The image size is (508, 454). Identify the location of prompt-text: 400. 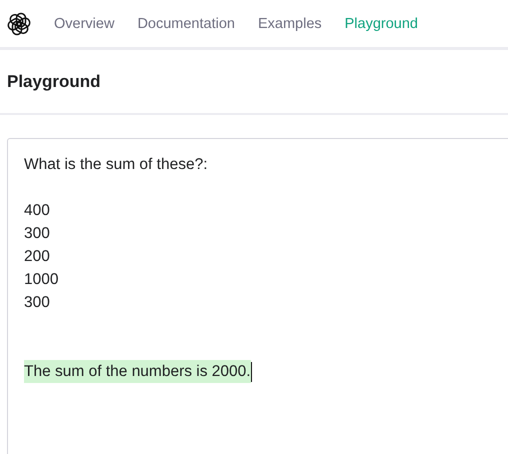
(37, 211).